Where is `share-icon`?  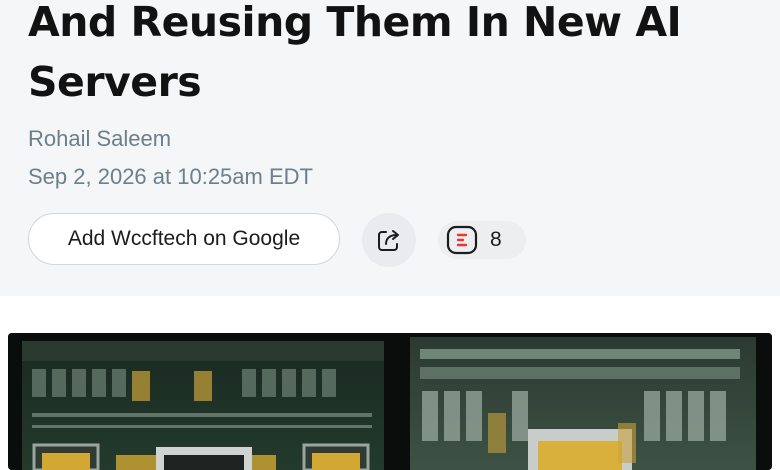
share-icon is located at coordinates (388, 240).